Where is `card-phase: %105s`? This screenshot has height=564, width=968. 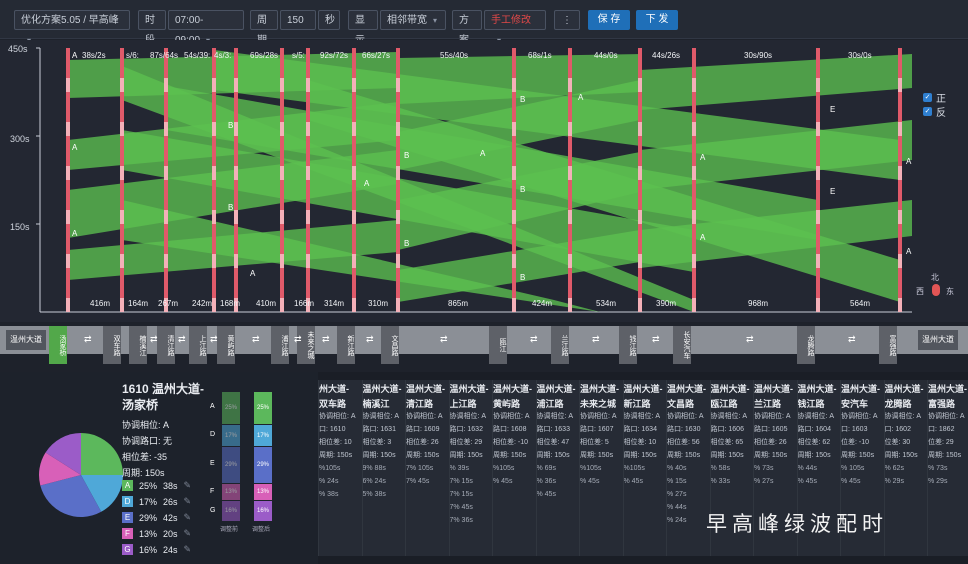
card-phase: %105s is located at coordinates (330, 468).